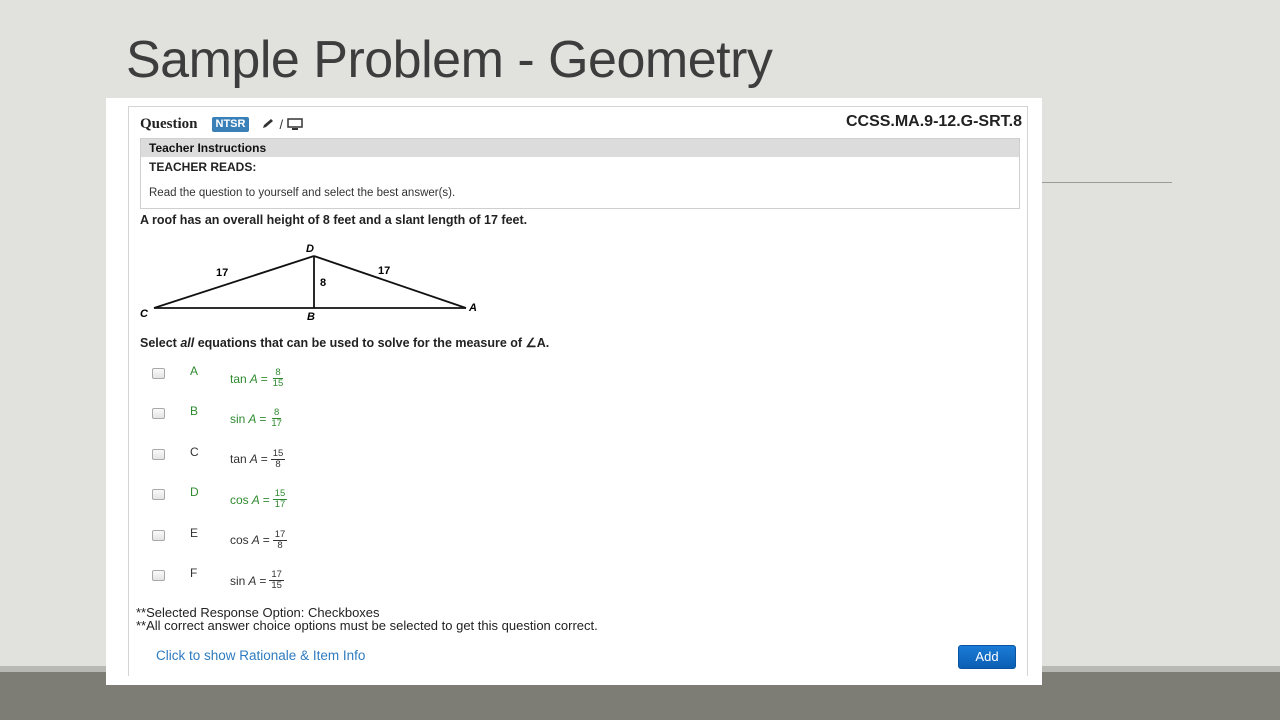 This screenshot has width=1280, height=720. Describe the element at coordinates (302, 379) in the screenshot. I see `answer-option: Atan A = 8 15` at that location.